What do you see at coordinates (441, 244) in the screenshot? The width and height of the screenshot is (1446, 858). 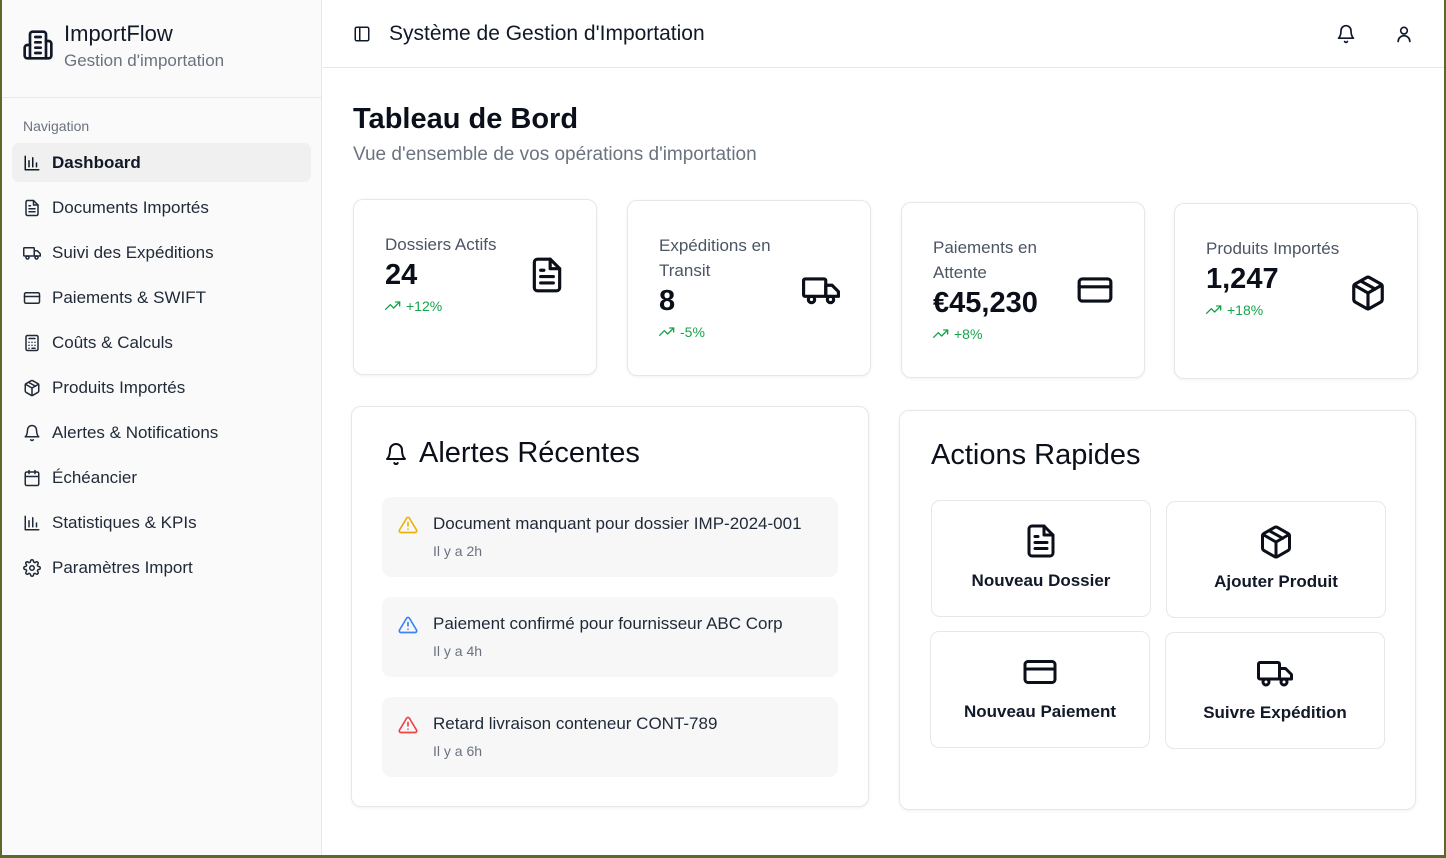 I see `stat-label: Dossiers Actifs` at bounding box center [441, 244].